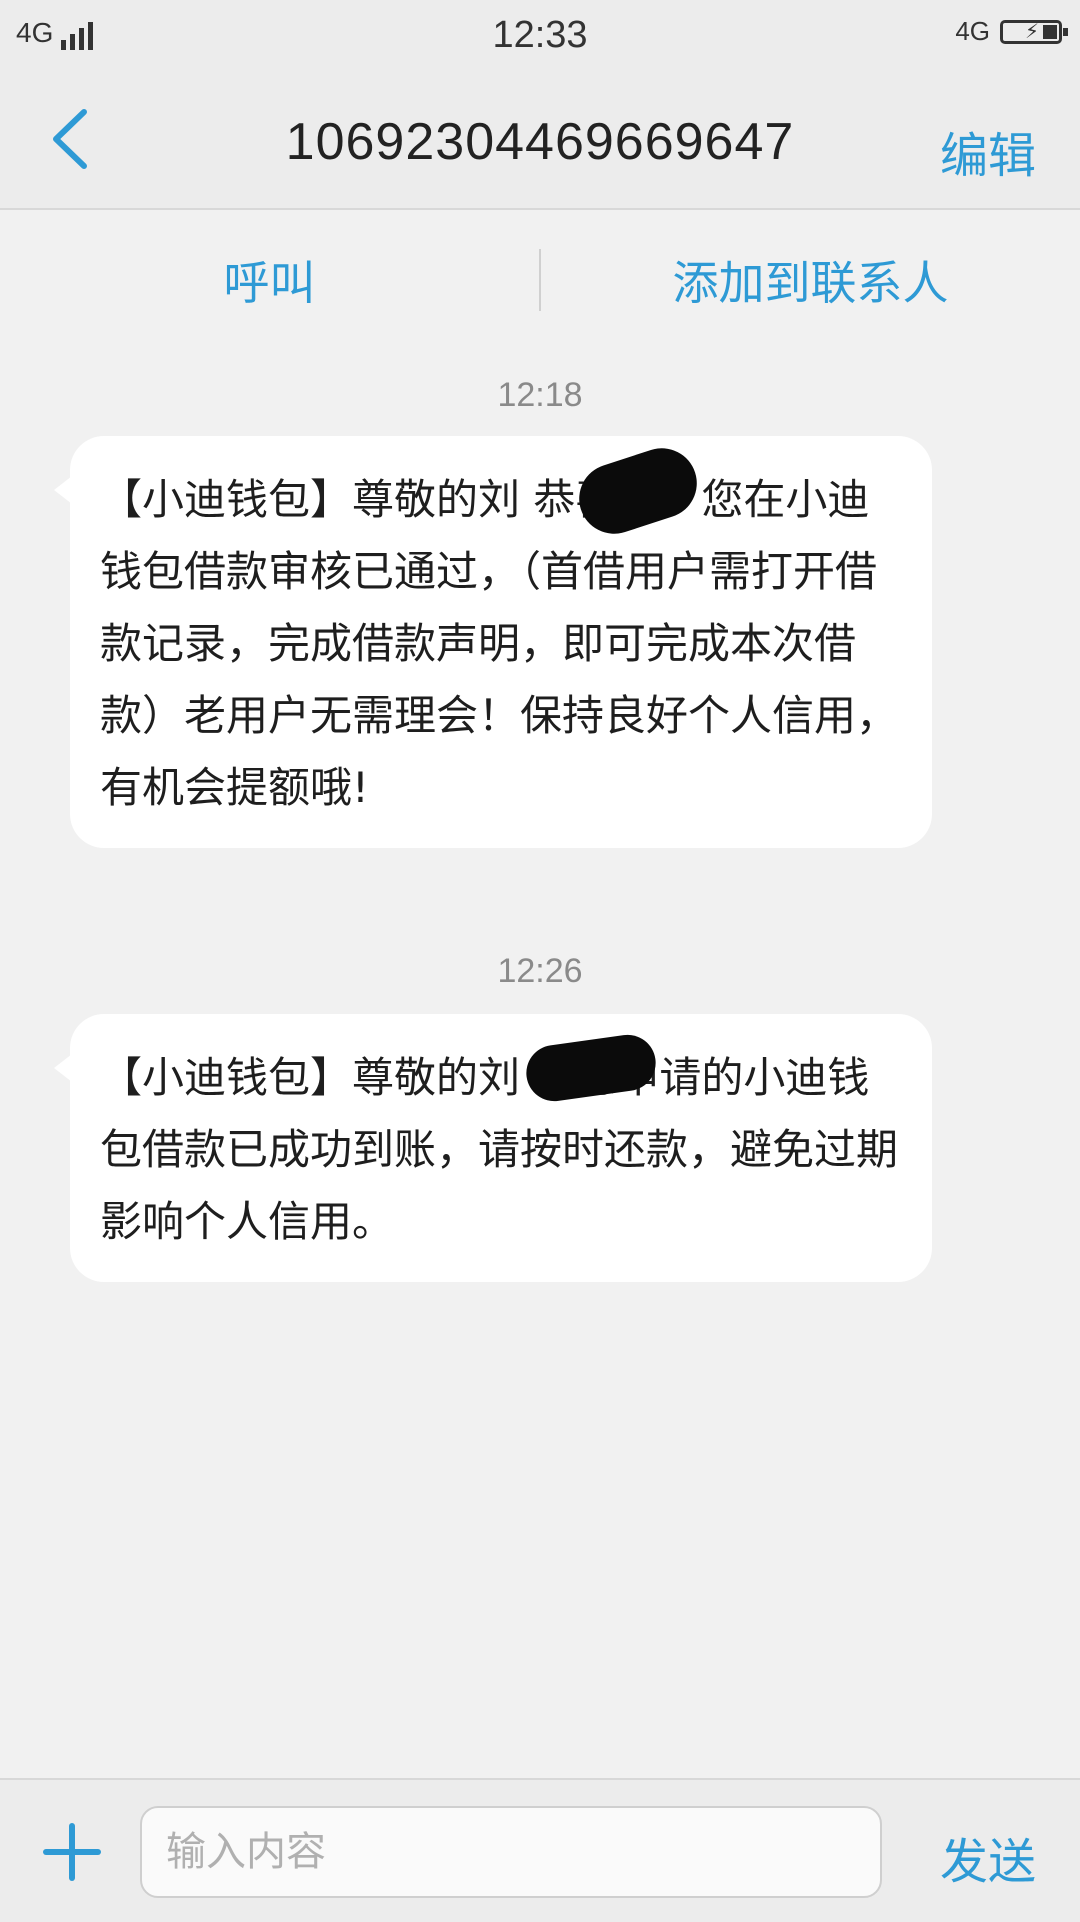 The image size is (1080, 1922). What do you see at coordinates (638, 491) in the screenshot?
I see `redaction-mark` at bounding box center [638, 491].